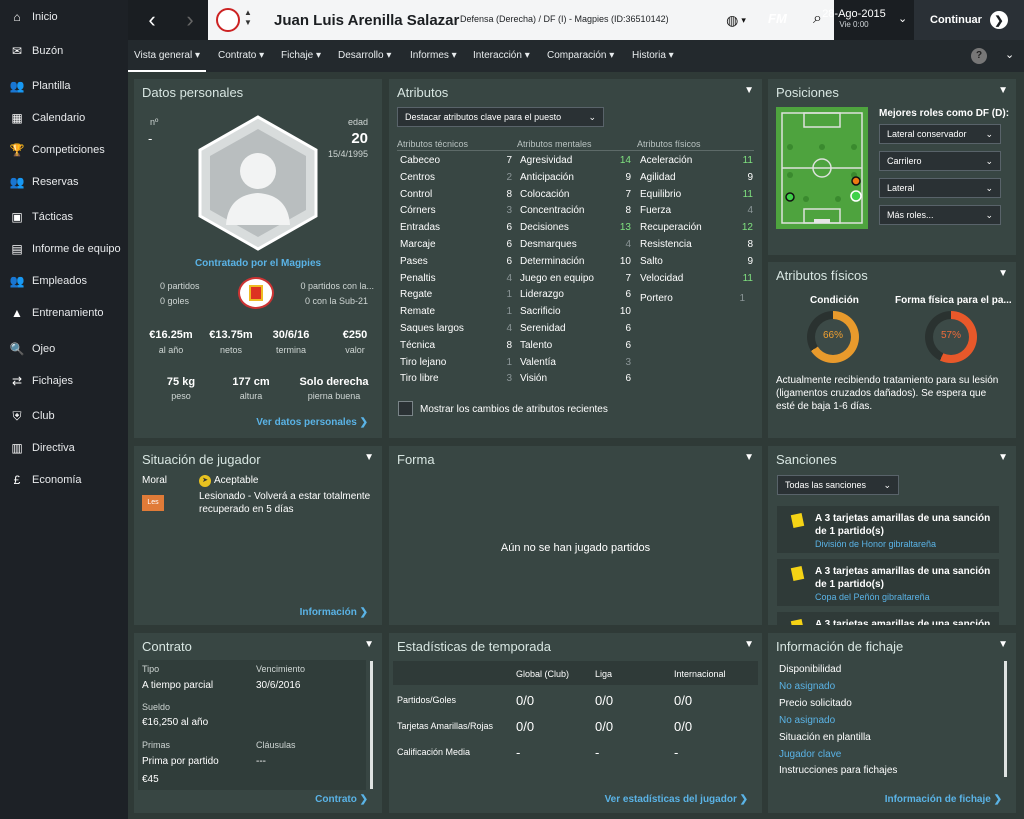 This screenshot has width=1024, height=819. Describe the element at coordinates (53, 448) in the screenshot. I see `sidebar-item-label: Directiva` at that location.